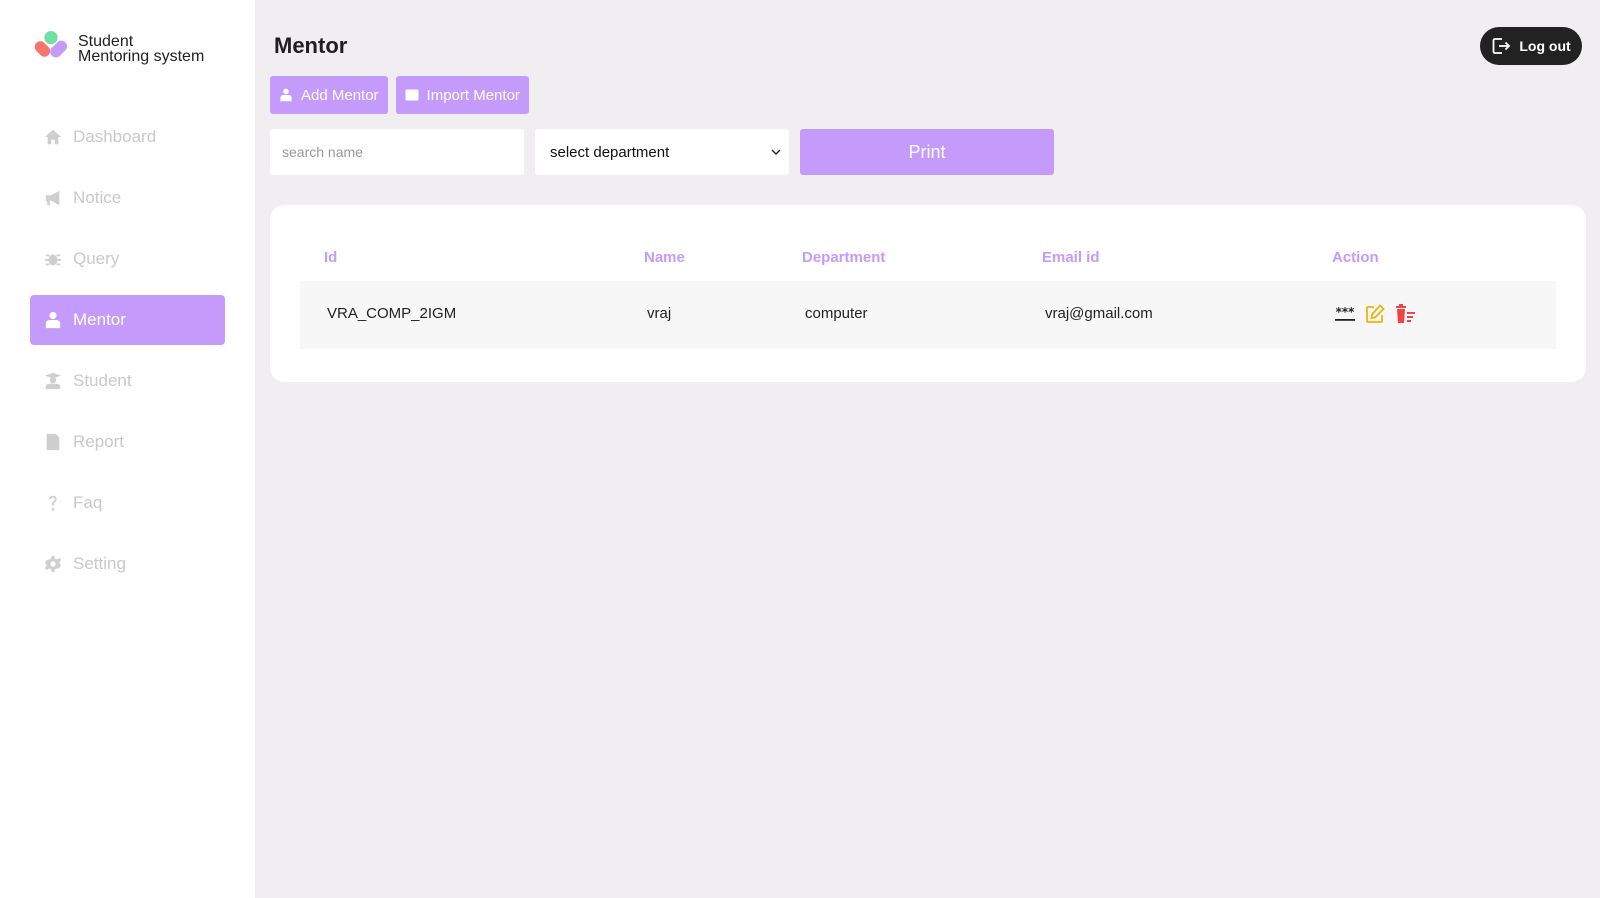 The height and width of the screenshot is (898, 1600). I want to click on toolbar: Add Mentor Import Mentor, so click(403, 95).